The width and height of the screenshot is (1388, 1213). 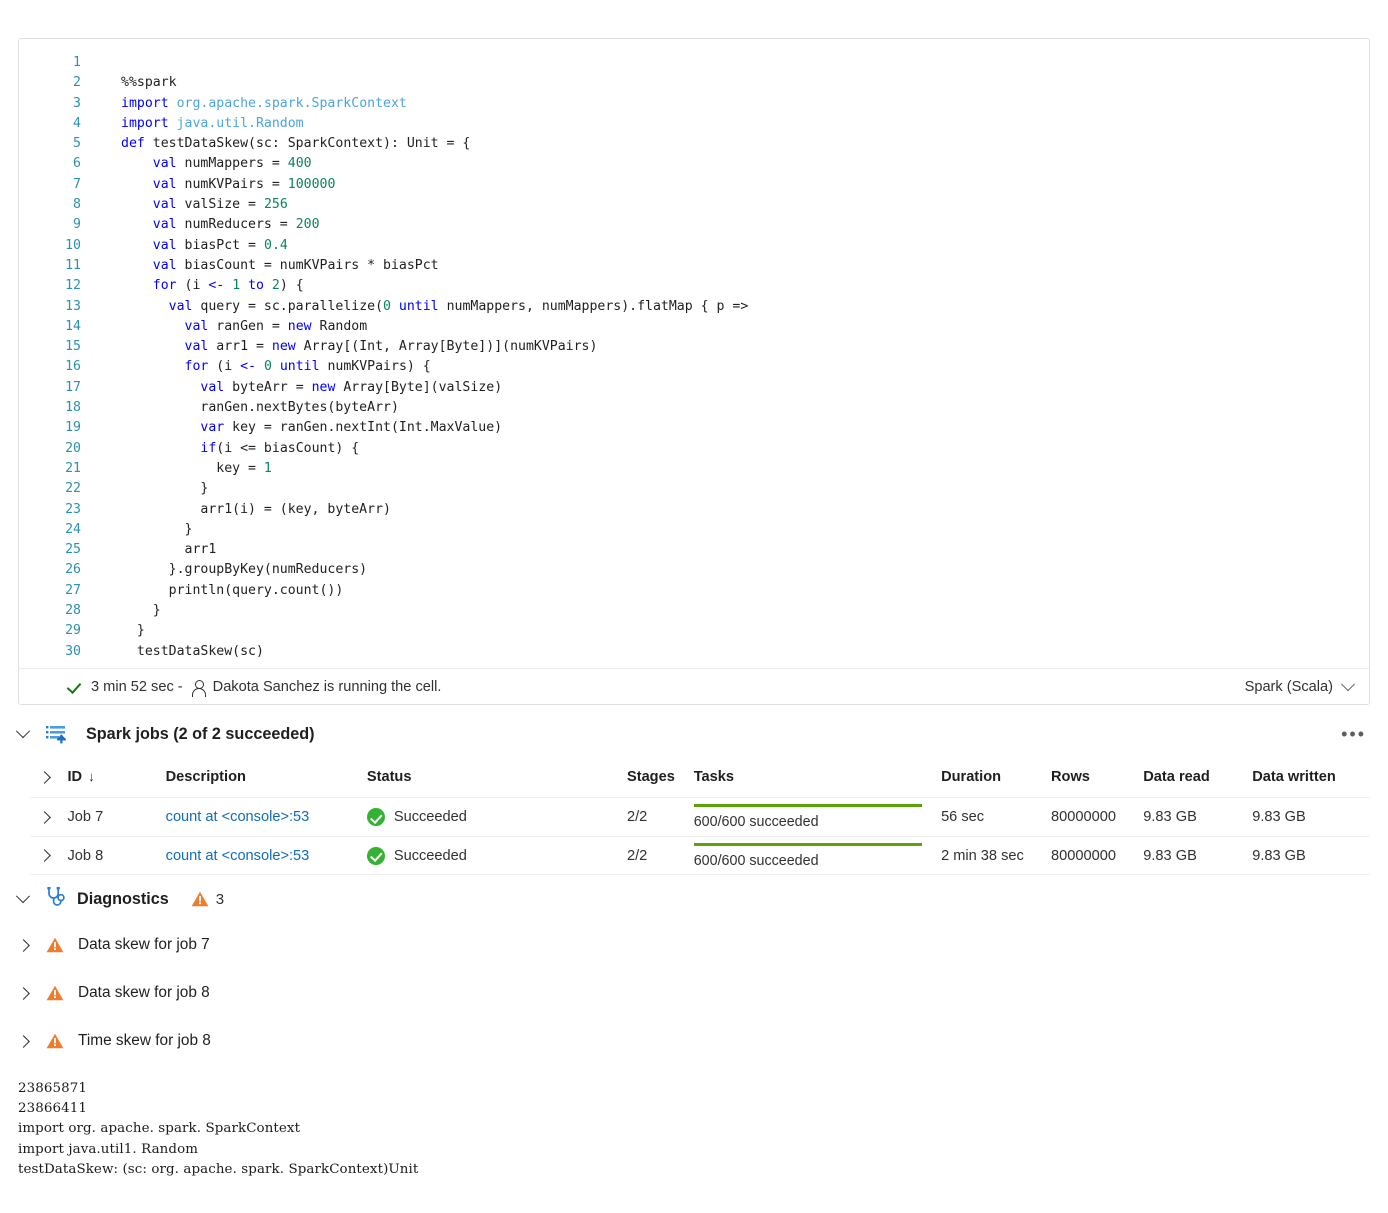 I want to click on expand-all-toggle, so click(x=48, y=777).